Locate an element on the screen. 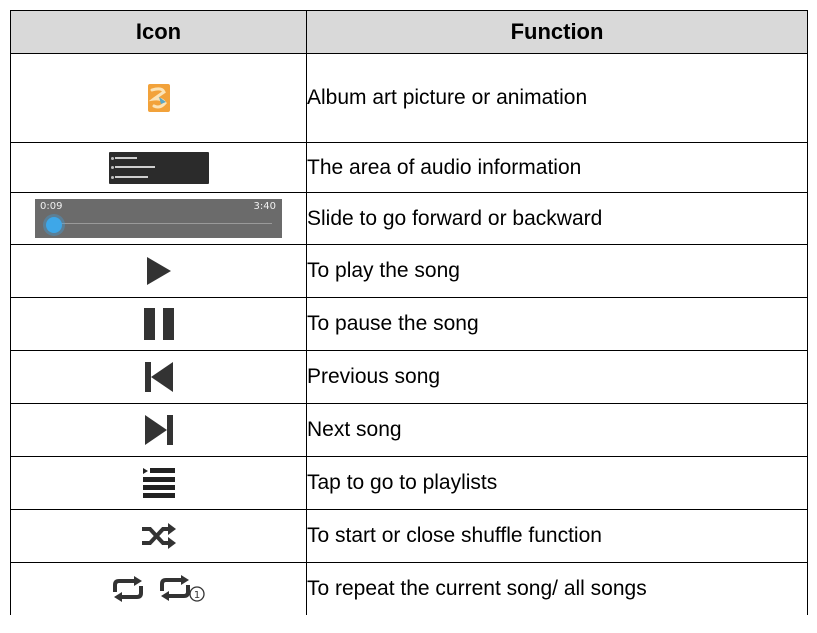 The width and height of the screenshot is (817, 633). function-text: Album art picture or animation is located at coordinates (557, 98).